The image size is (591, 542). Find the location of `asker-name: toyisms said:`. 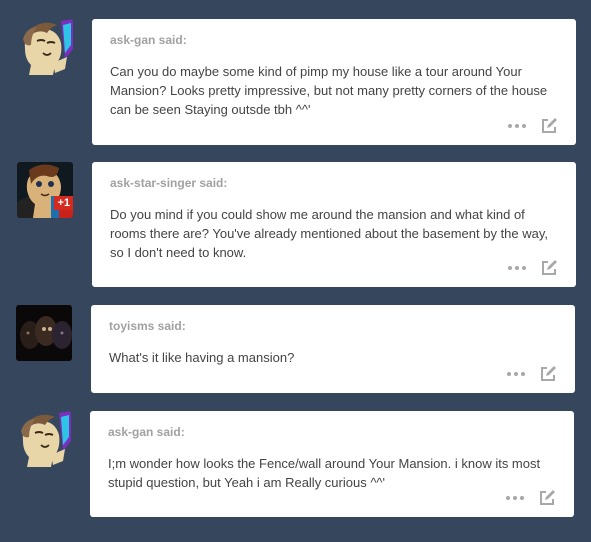

asker-name: toyisms said: is located at coordinates (332, 326).